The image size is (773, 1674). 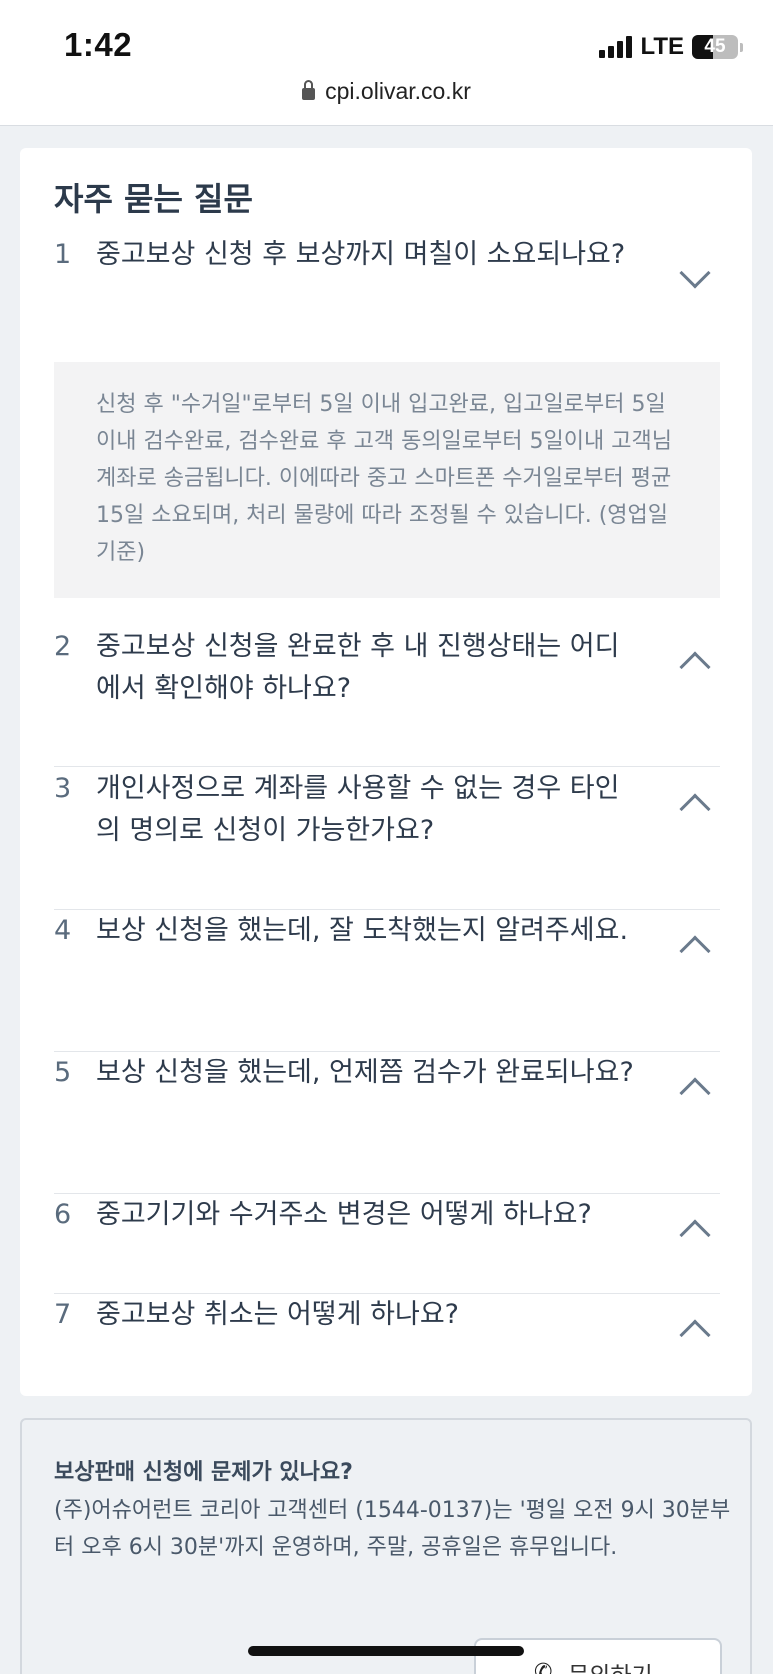 I want to click on faq-number: 2, so click(x=63, y=646).